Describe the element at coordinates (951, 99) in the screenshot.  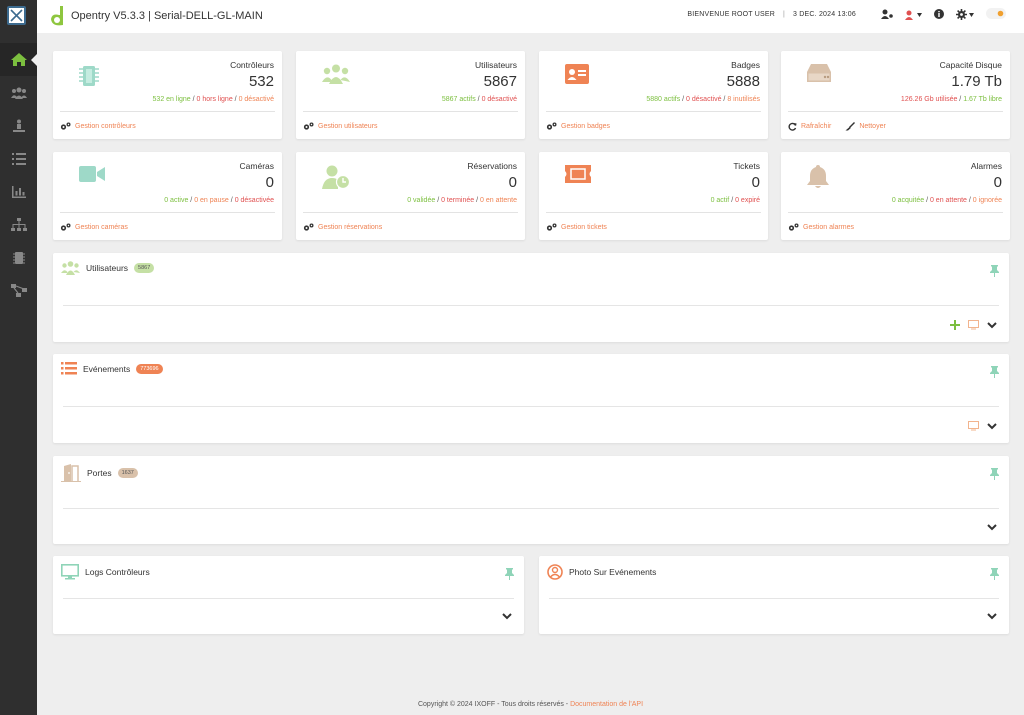
I see `card-stats: 126.26 Gb utilisée / 1.67 Tb libre` at that location.